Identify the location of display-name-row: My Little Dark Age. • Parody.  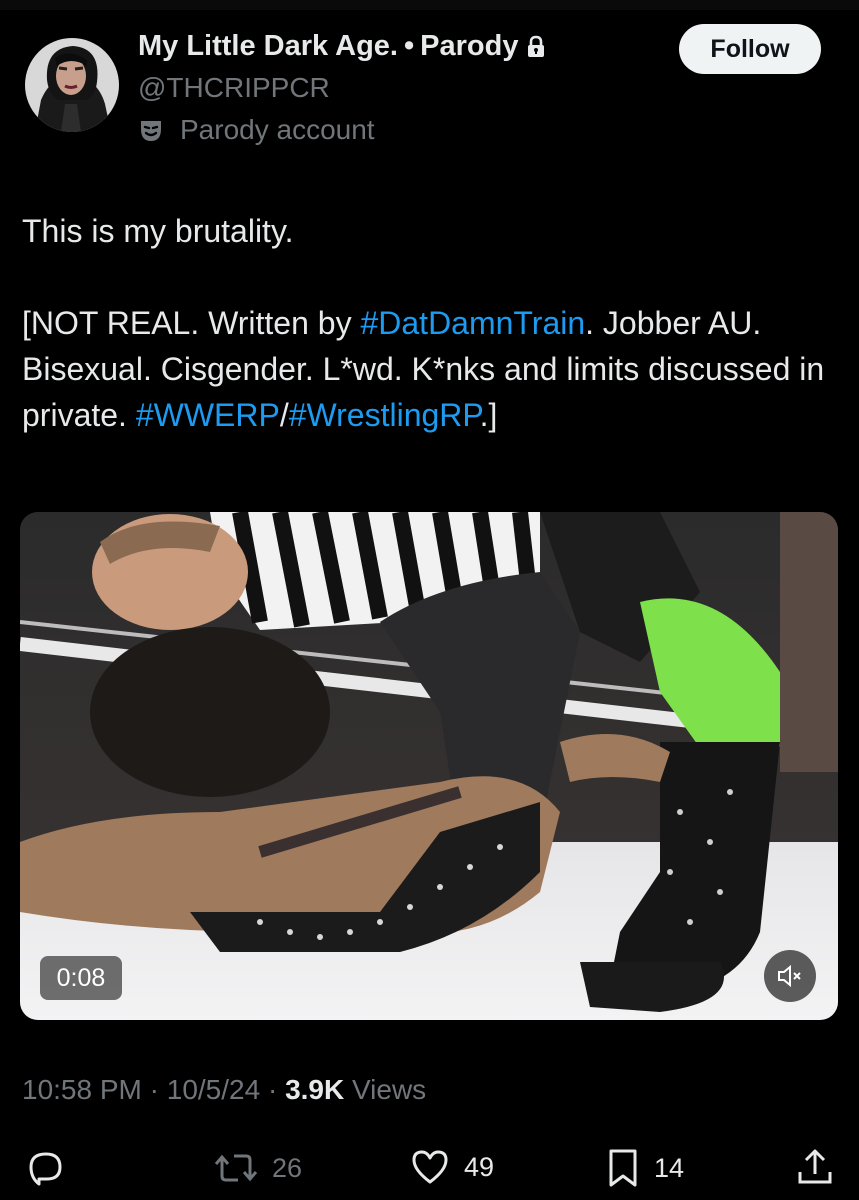
(342, 46).